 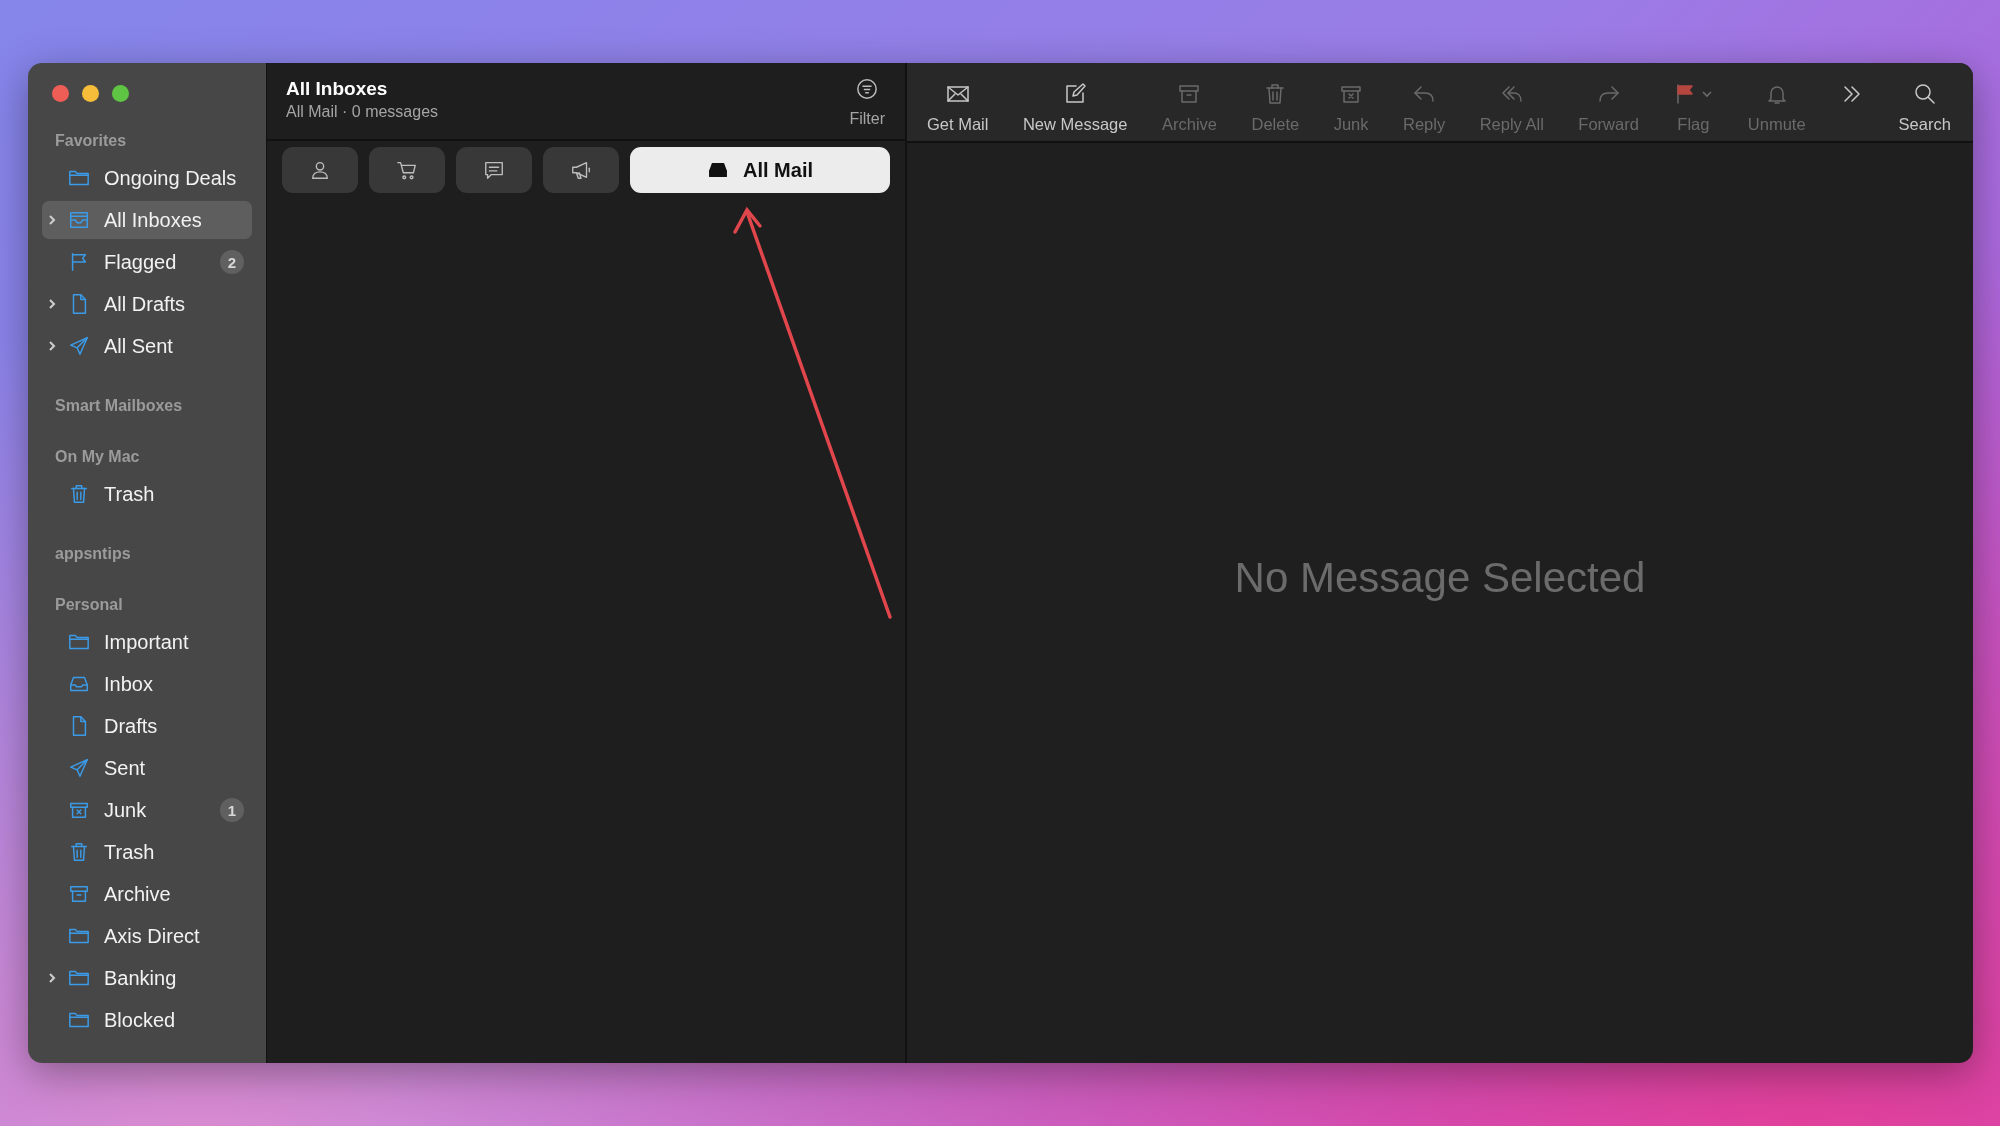 I want to click on toolbar-button: New Message, so click(x=1075, y=108).